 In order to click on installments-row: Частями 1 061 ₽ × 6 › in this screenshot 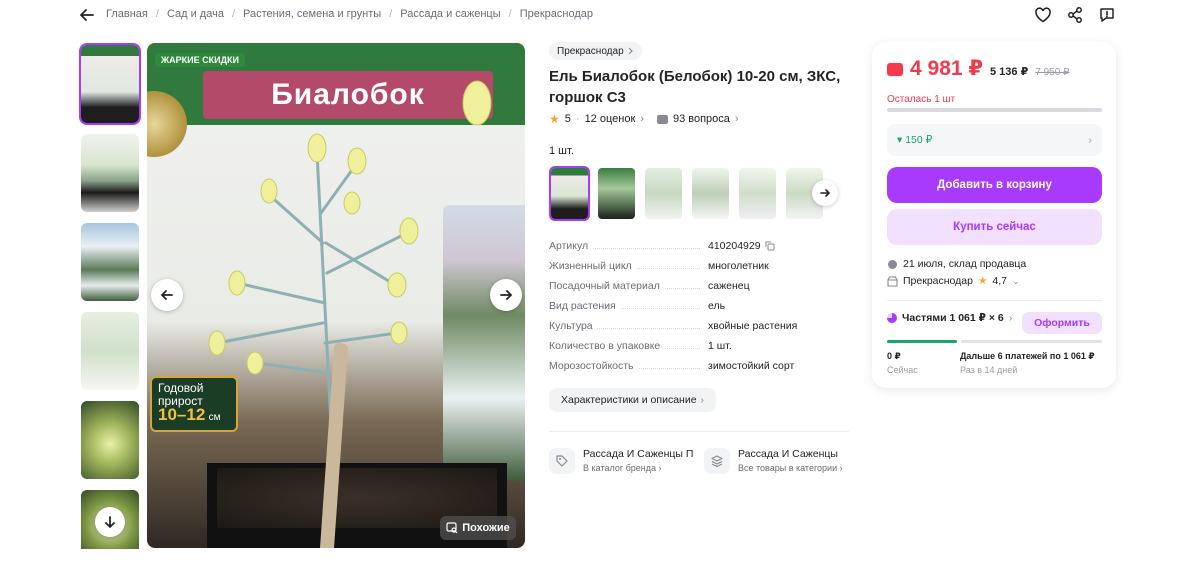, I will do `click(949, 318)`.